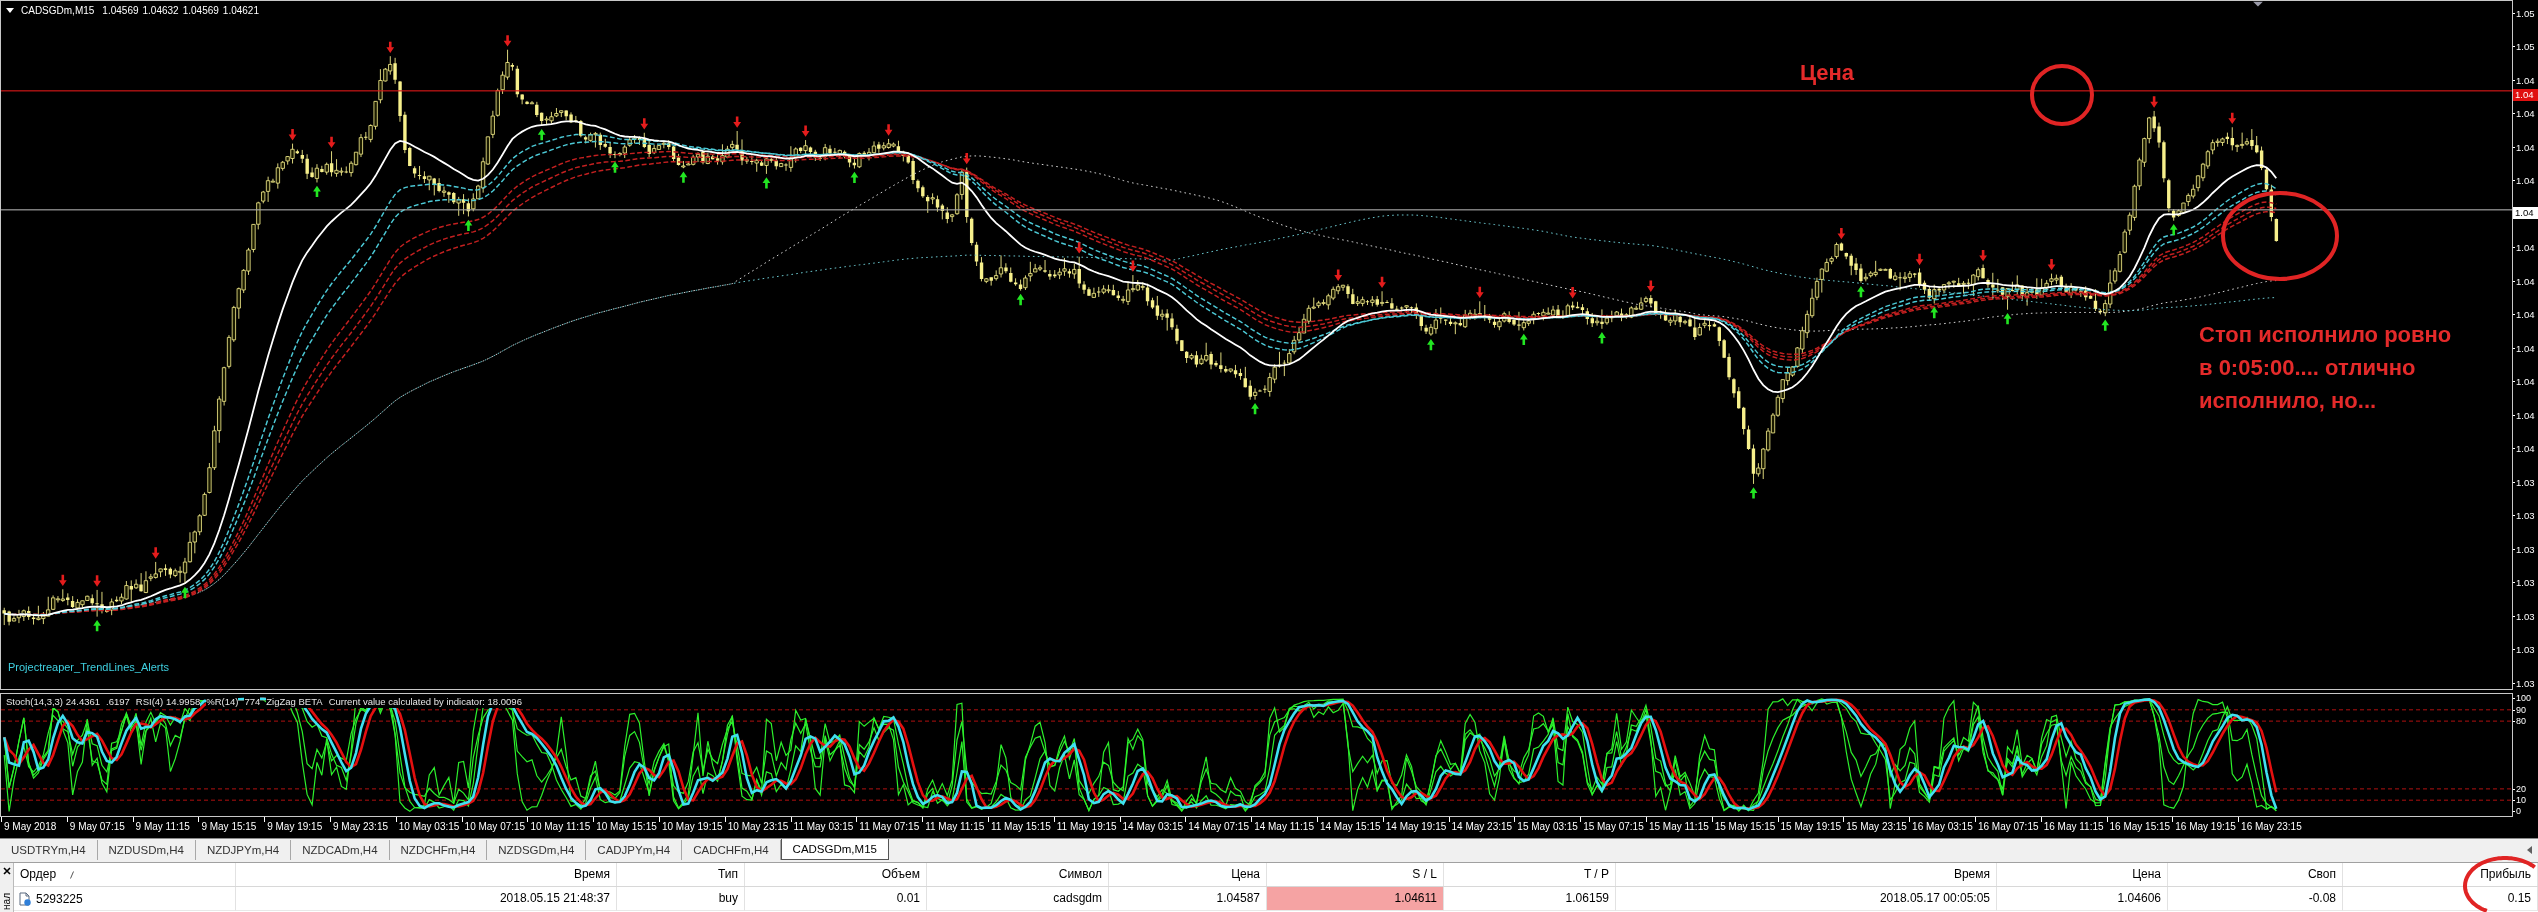 The image size is (2538, 912). Describe the element at coordinates (1806, 899) in the screenshot. I see `table-cell: 2018.05.17 00:05:05` at that location.